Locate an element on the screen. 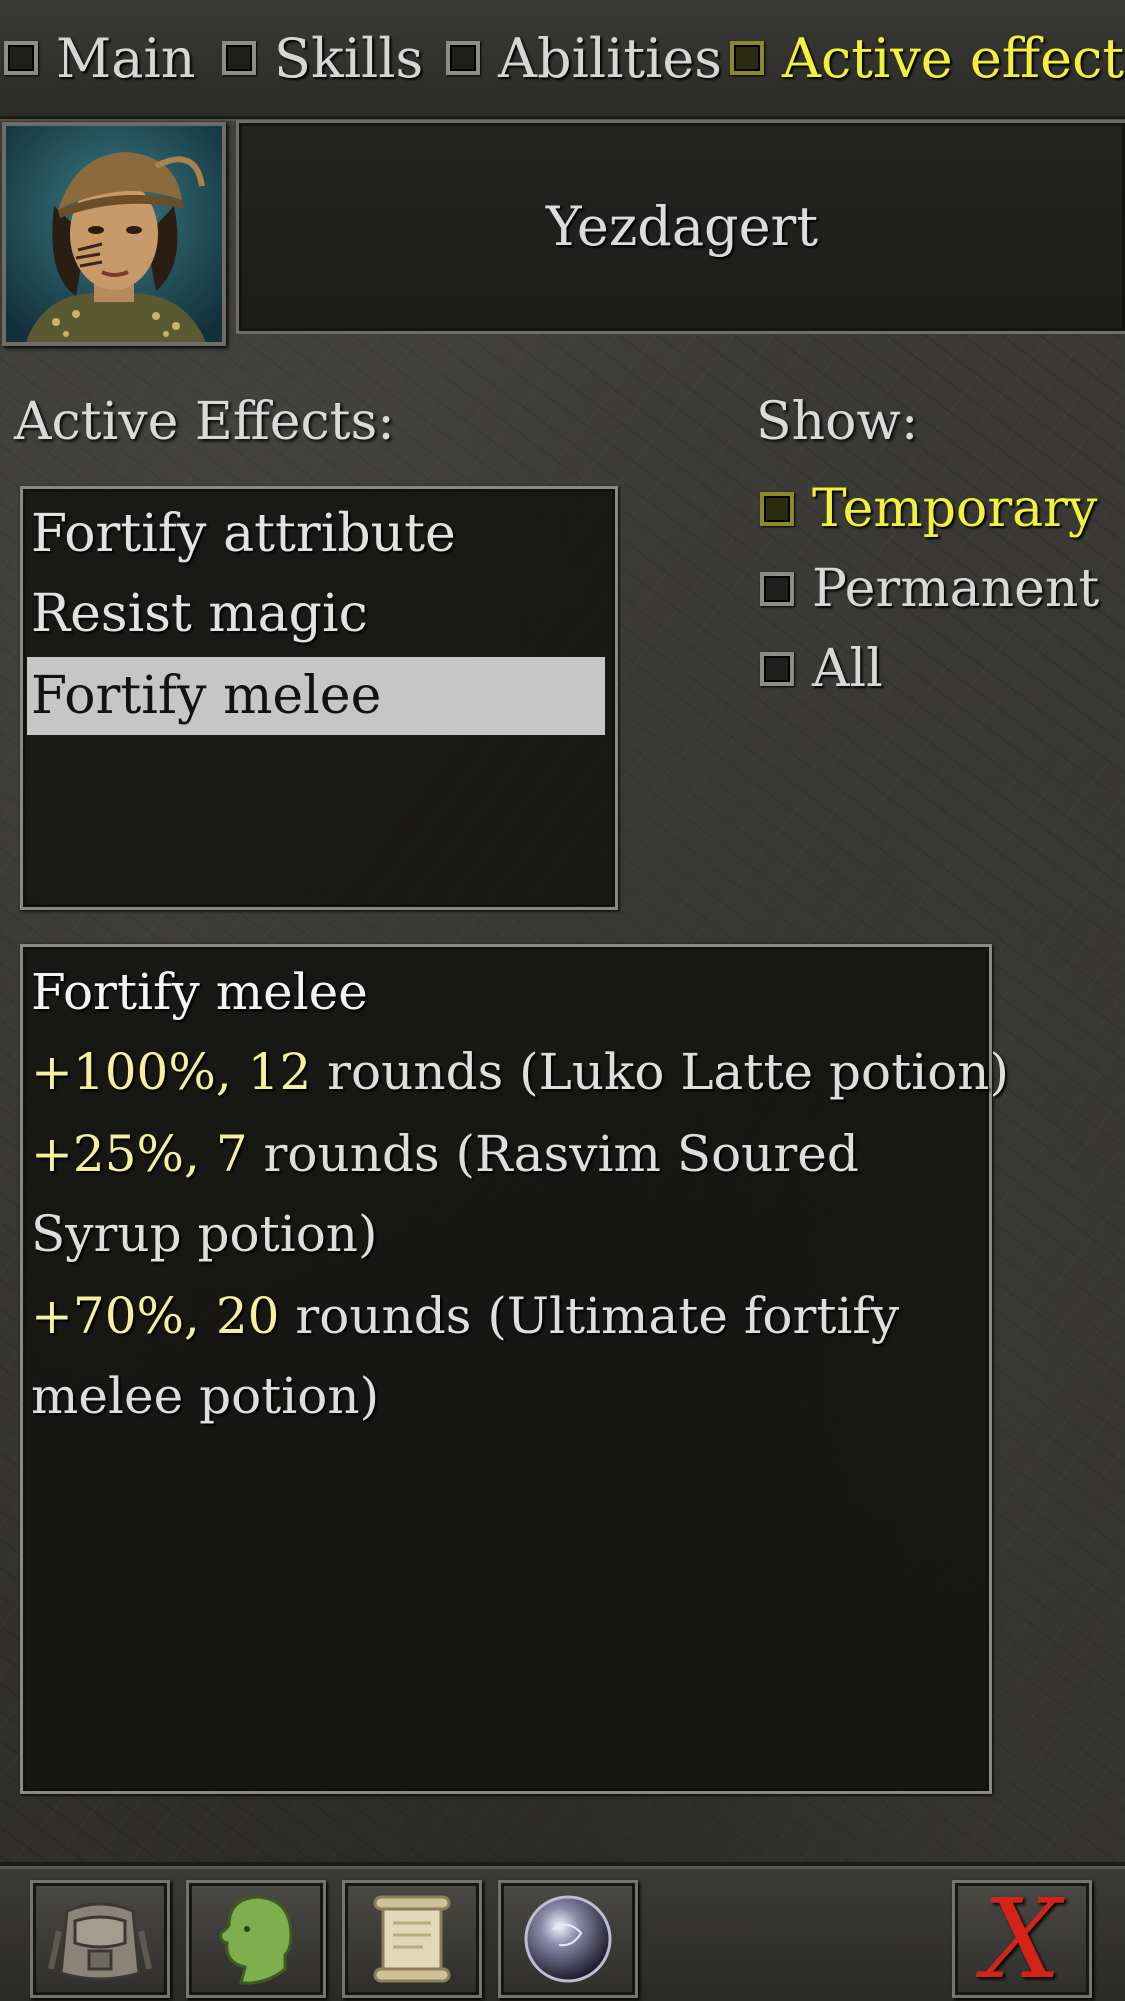 The image size is (1125, 2001). entry-source: rounds (Rasvim Soured is located at coordinates (553, 1154).